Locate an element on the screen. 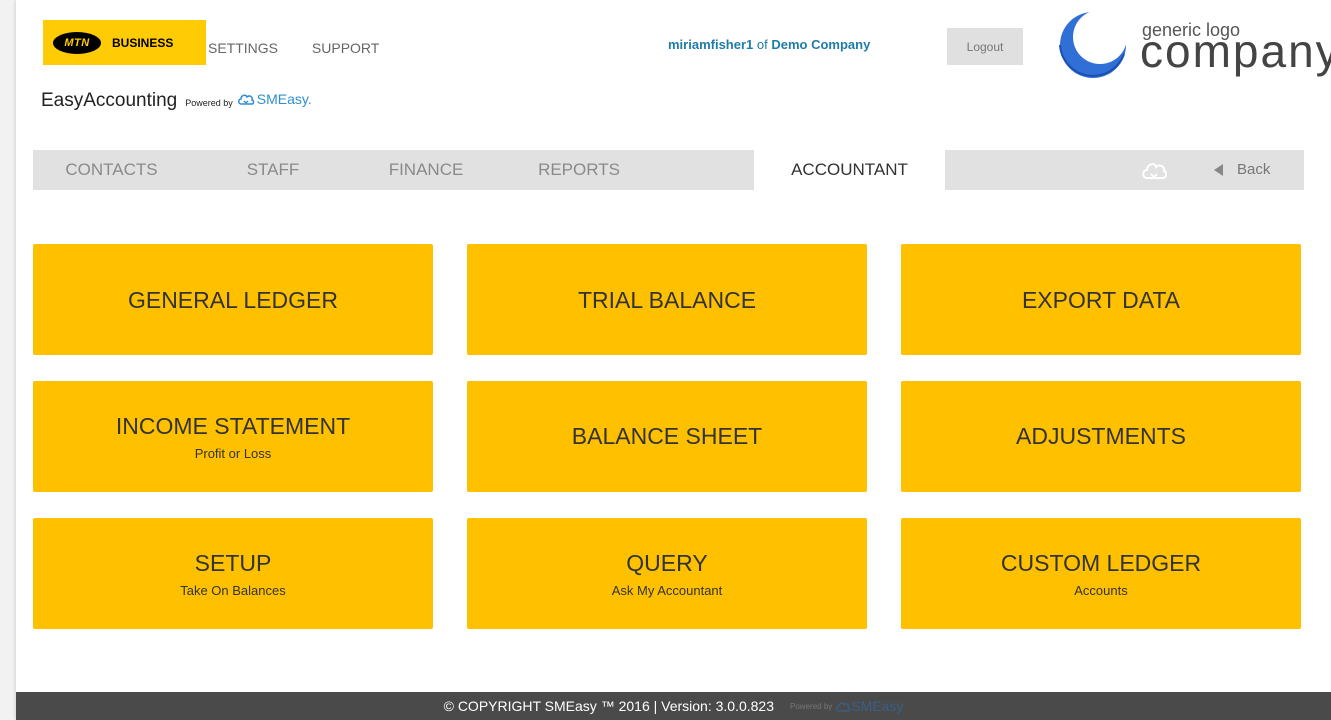 Image resolution: width=1331 pixels, height=720 pixels. tile-title: CUSTOM LEDGER is located at coordinates (1101, 562).